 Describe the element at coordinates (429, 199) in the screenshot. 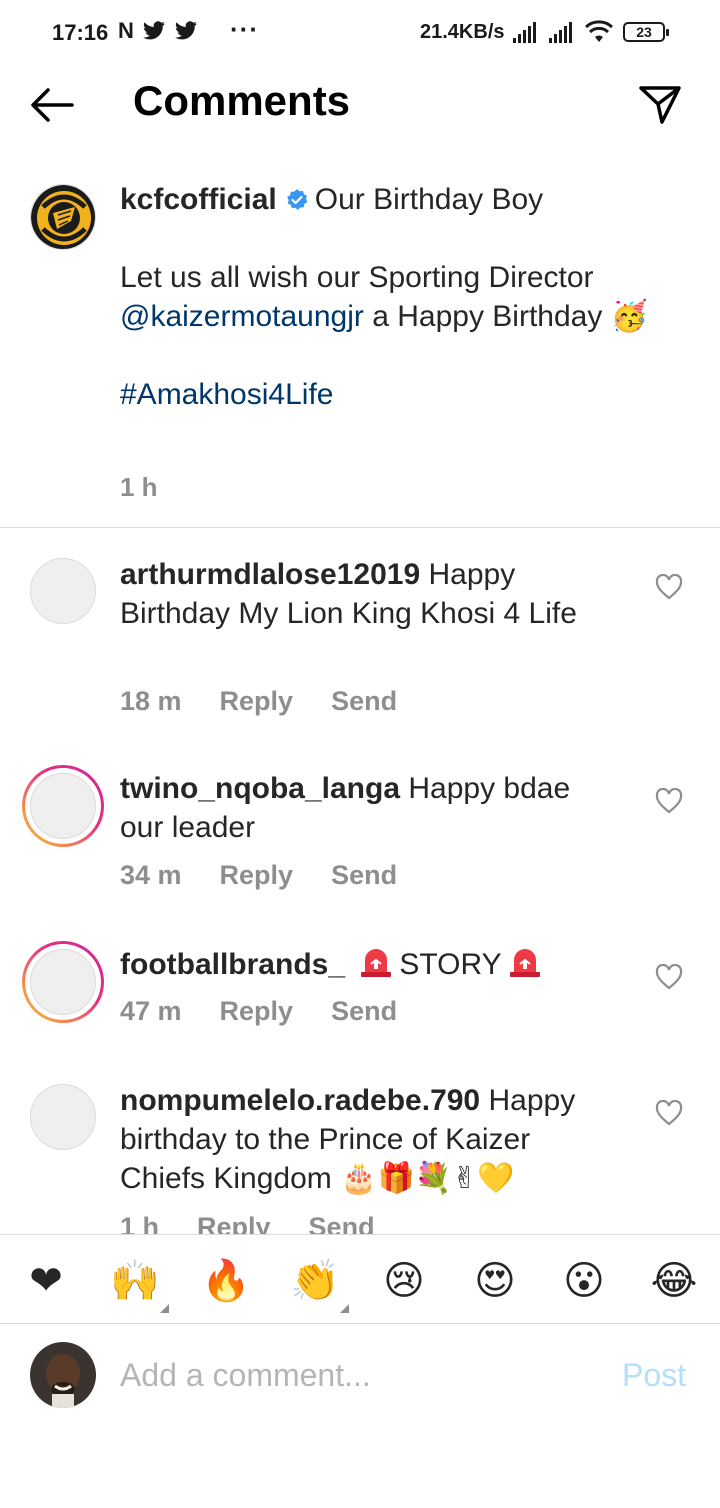

I see `caption-headline: Our Birthday Boy` at that location.